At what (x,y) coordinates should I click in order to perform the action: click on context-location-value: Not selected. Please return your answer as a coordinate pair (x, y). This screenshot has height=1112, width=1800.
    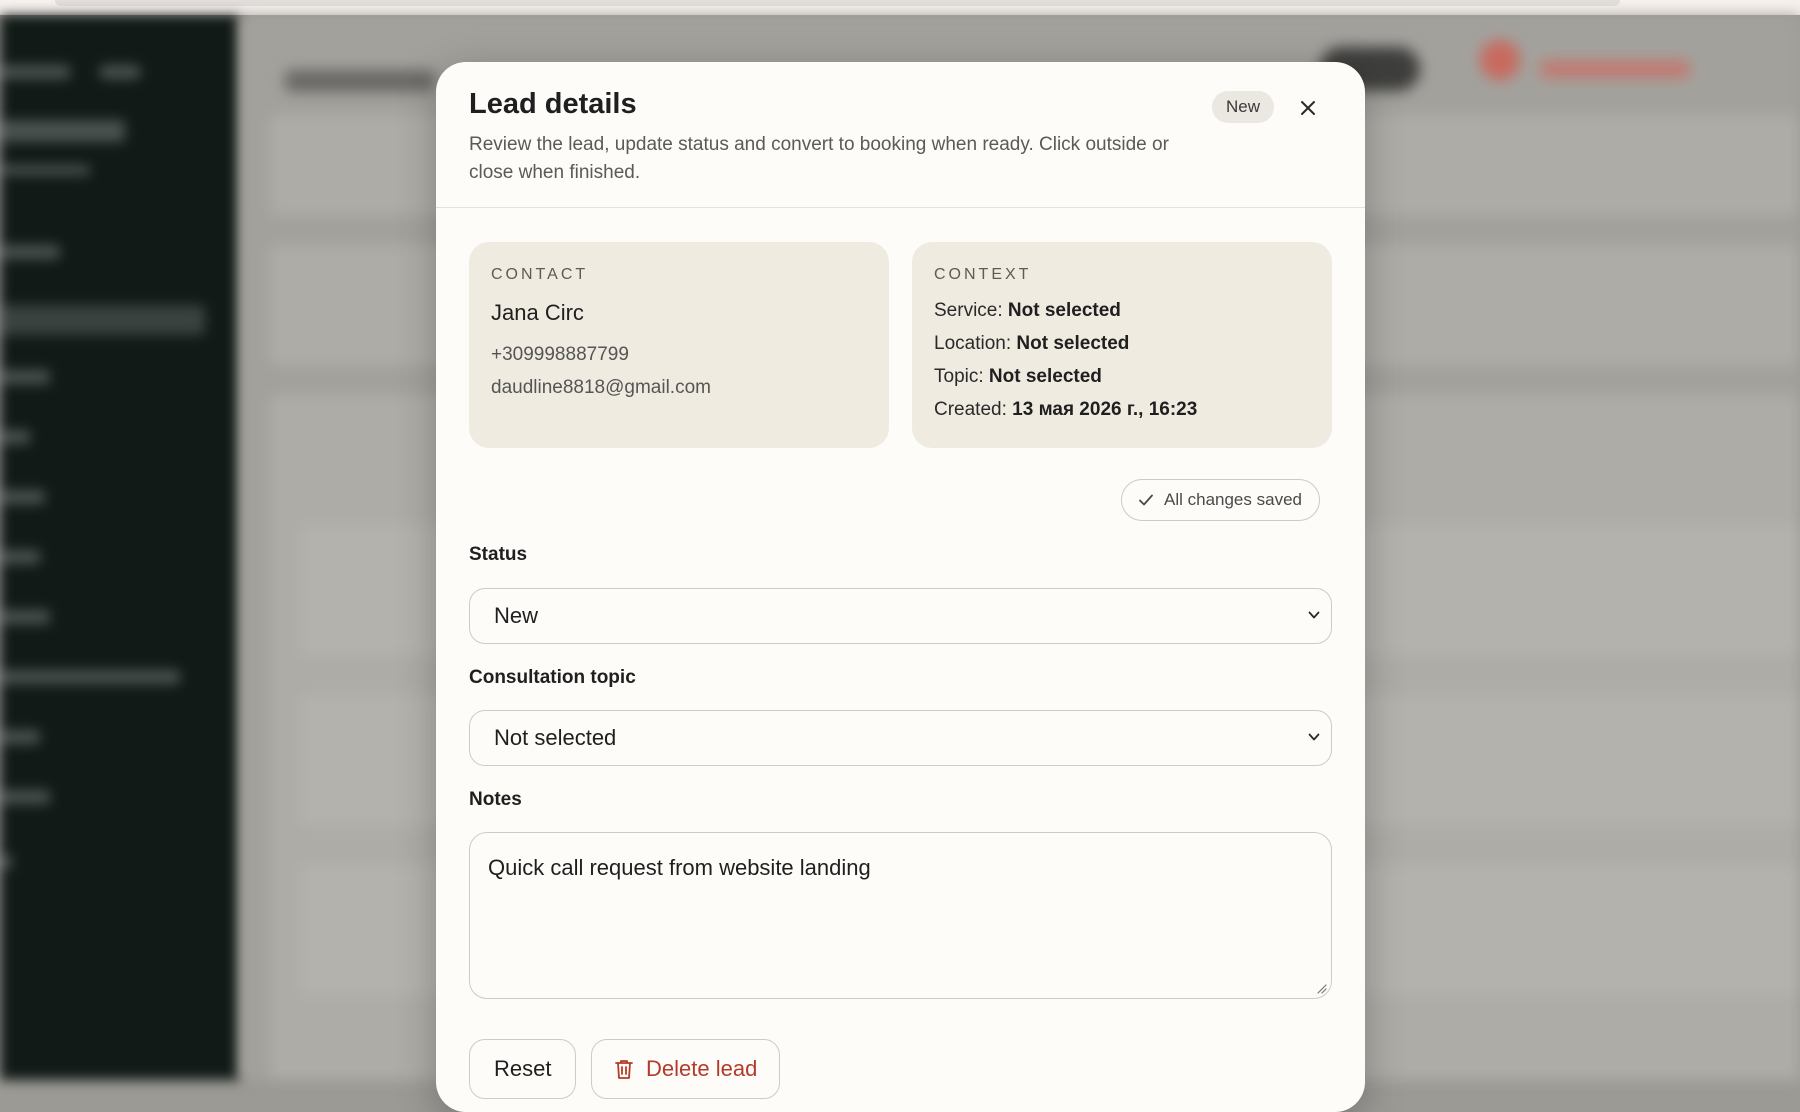
    Looking at the image, I should click on (1073, 343).